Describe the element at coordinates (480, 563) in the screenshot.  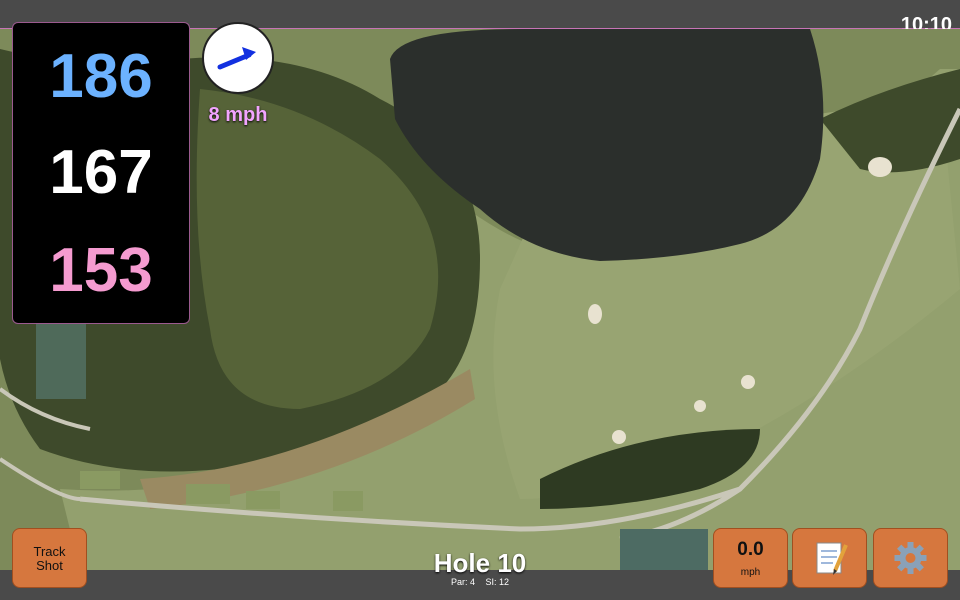
I see `hole-title: Hole 10` at that location.